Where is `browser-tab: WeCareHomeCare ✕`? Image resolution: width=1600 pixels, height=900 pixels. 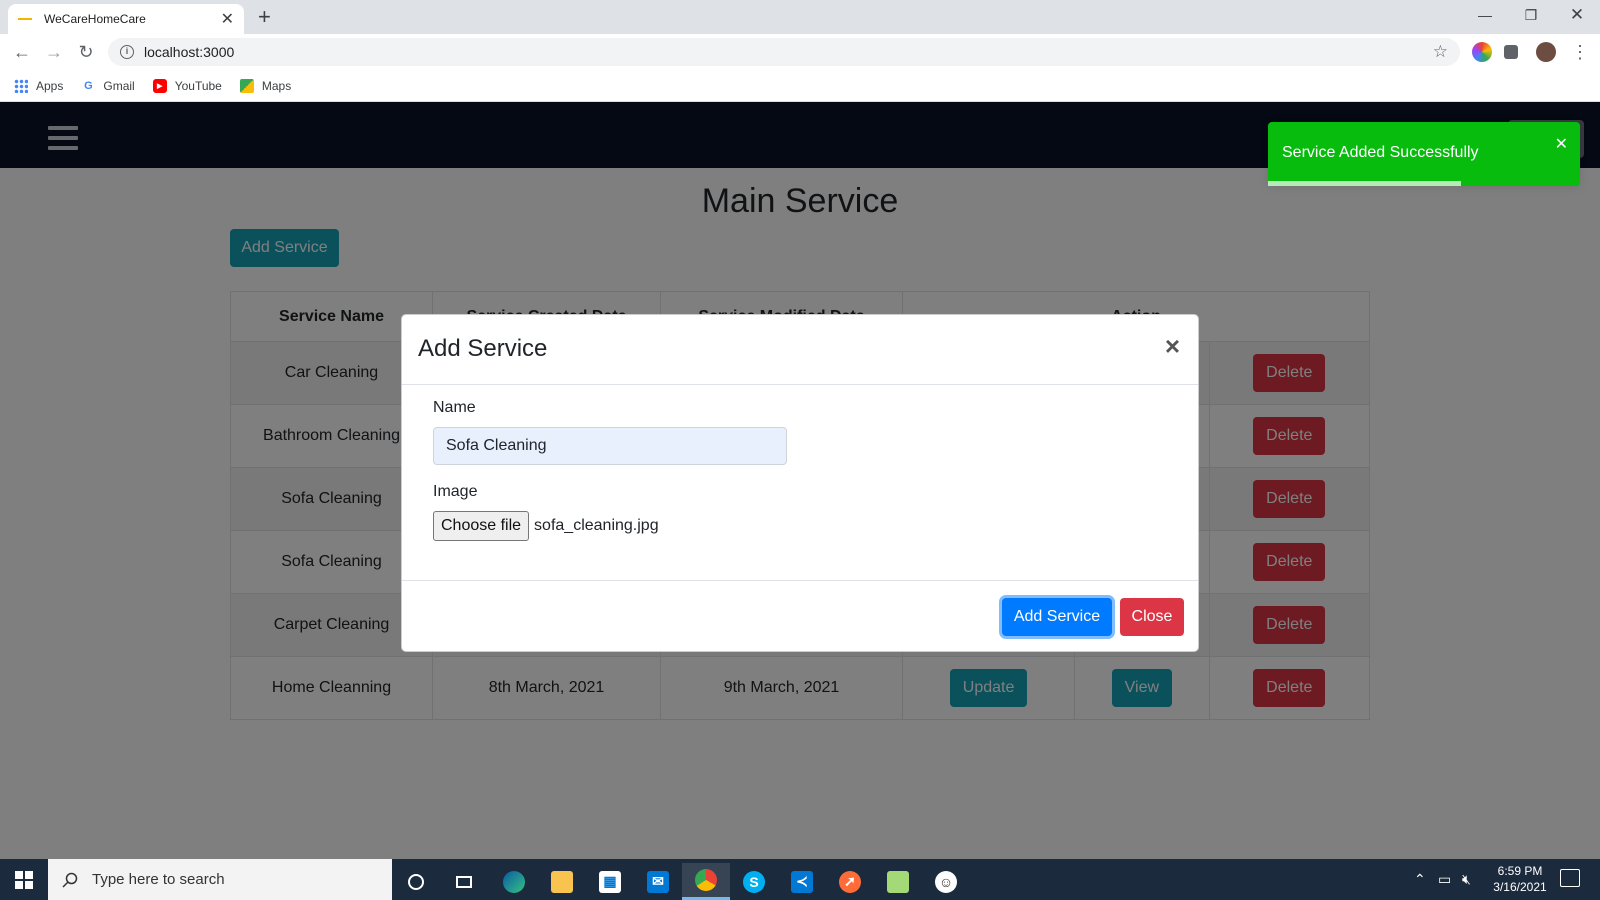
browser-tab: WeCareHomeCare ✕ is located at coordinates (126, 19).